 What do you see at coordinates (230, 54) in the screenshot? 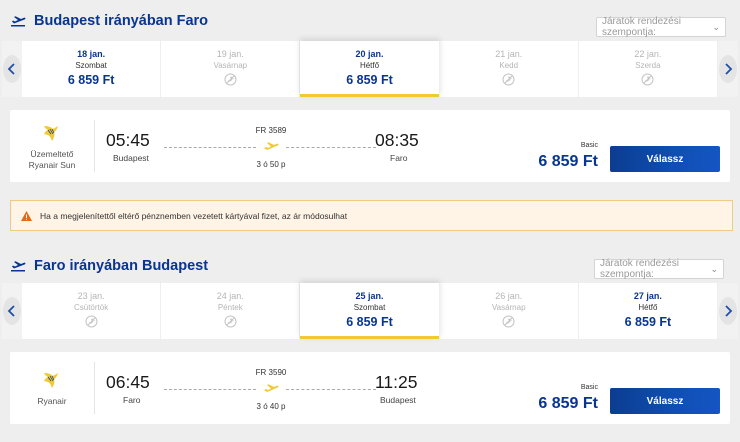
I see `date-label: 19 jan.` at bounding box center [230, 54].